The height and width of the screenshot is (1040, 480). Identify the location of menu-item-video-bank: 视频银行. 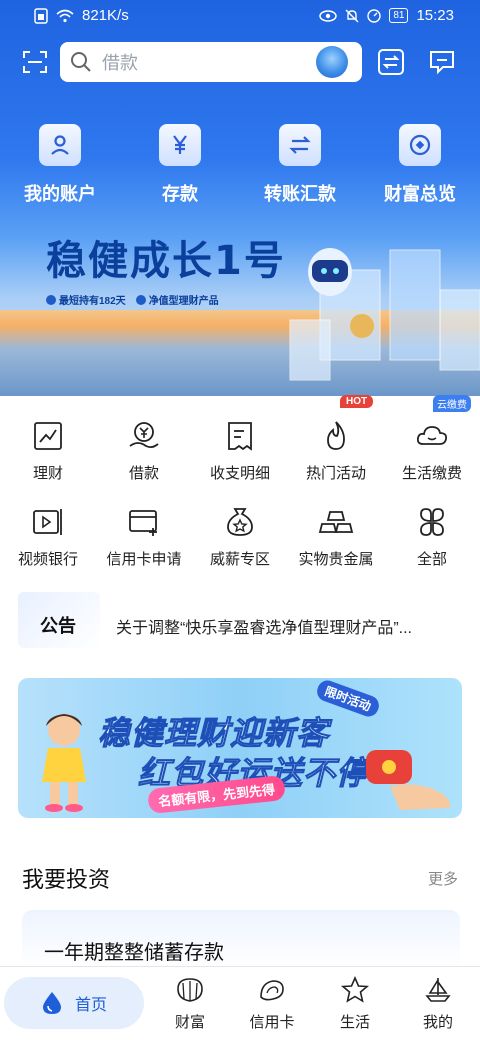
(48, 536).